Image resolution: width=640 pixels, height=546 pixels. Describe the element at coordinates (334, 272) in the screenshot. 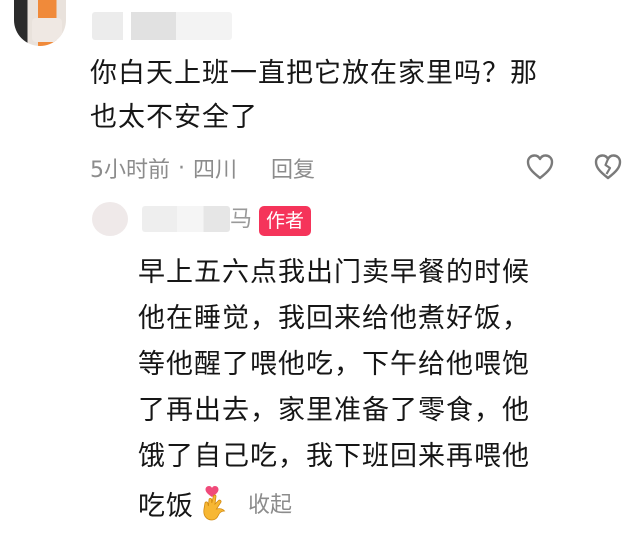

I see `reply-line: 早上五六点我出门卖早餐的时候` at that location.